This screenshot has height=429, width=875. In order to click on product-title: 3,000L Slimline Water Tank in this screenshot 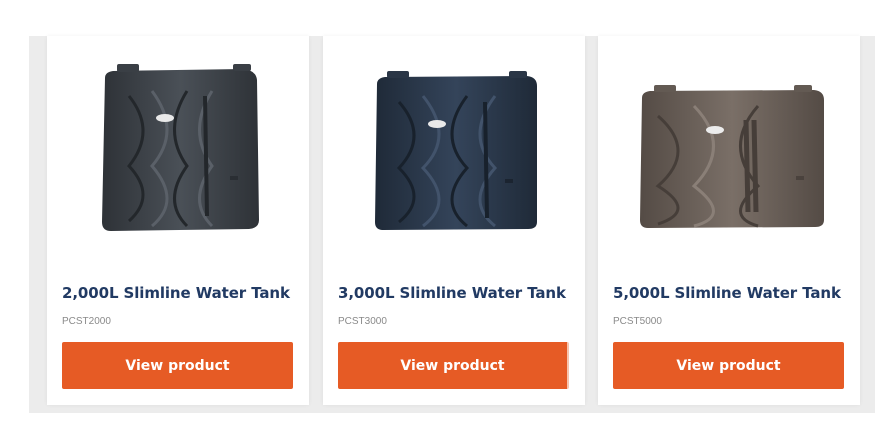, I will do `click(452, 293)`.